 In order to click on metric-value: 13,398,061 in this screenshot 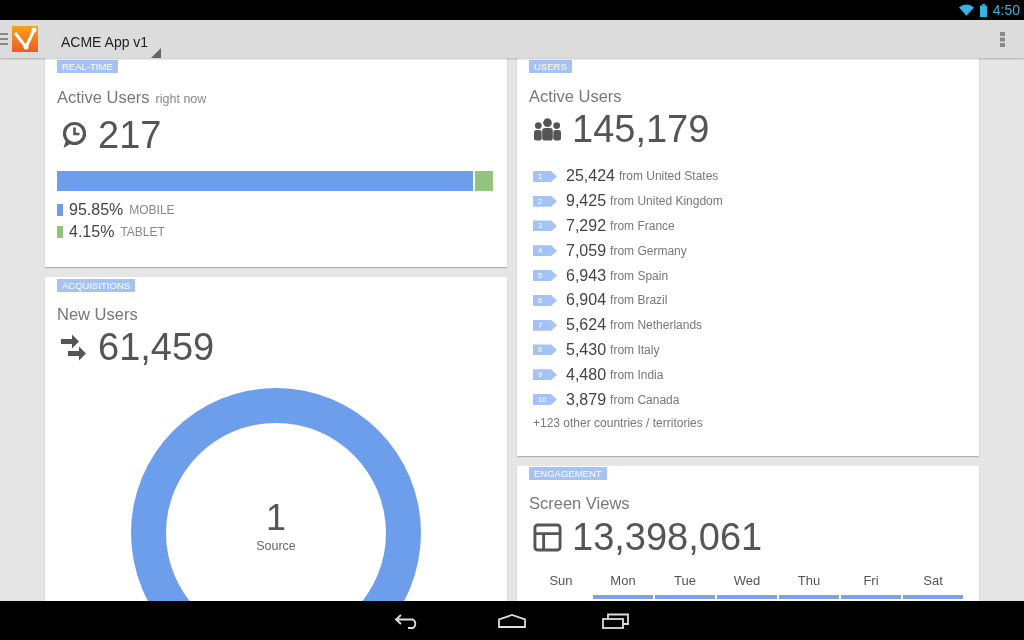, I will do `click(667, 537)`.